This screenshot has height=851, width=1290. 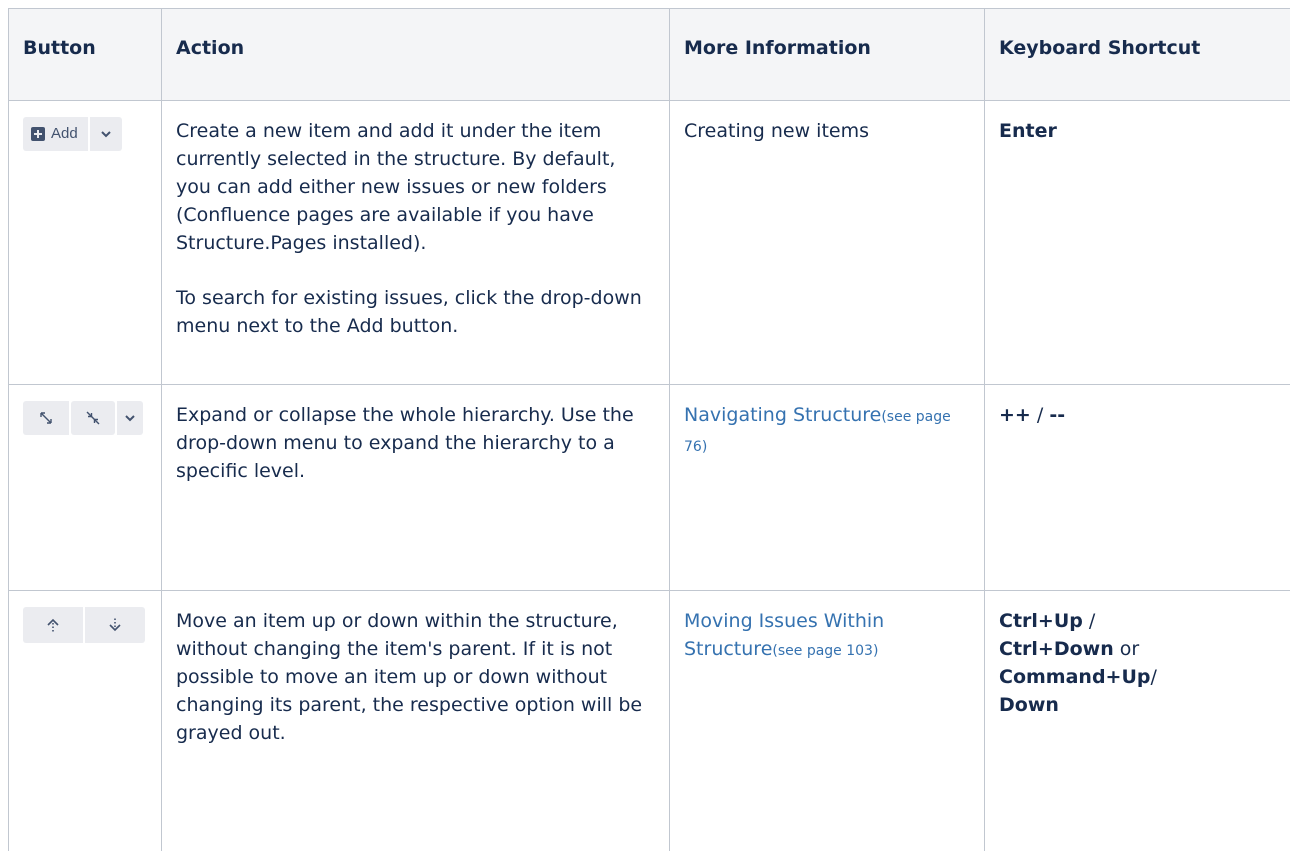 What do you see at coordinates (38, 134) in the screenshot?
I see `plus-square-icon` at bounding box center [38, 134].